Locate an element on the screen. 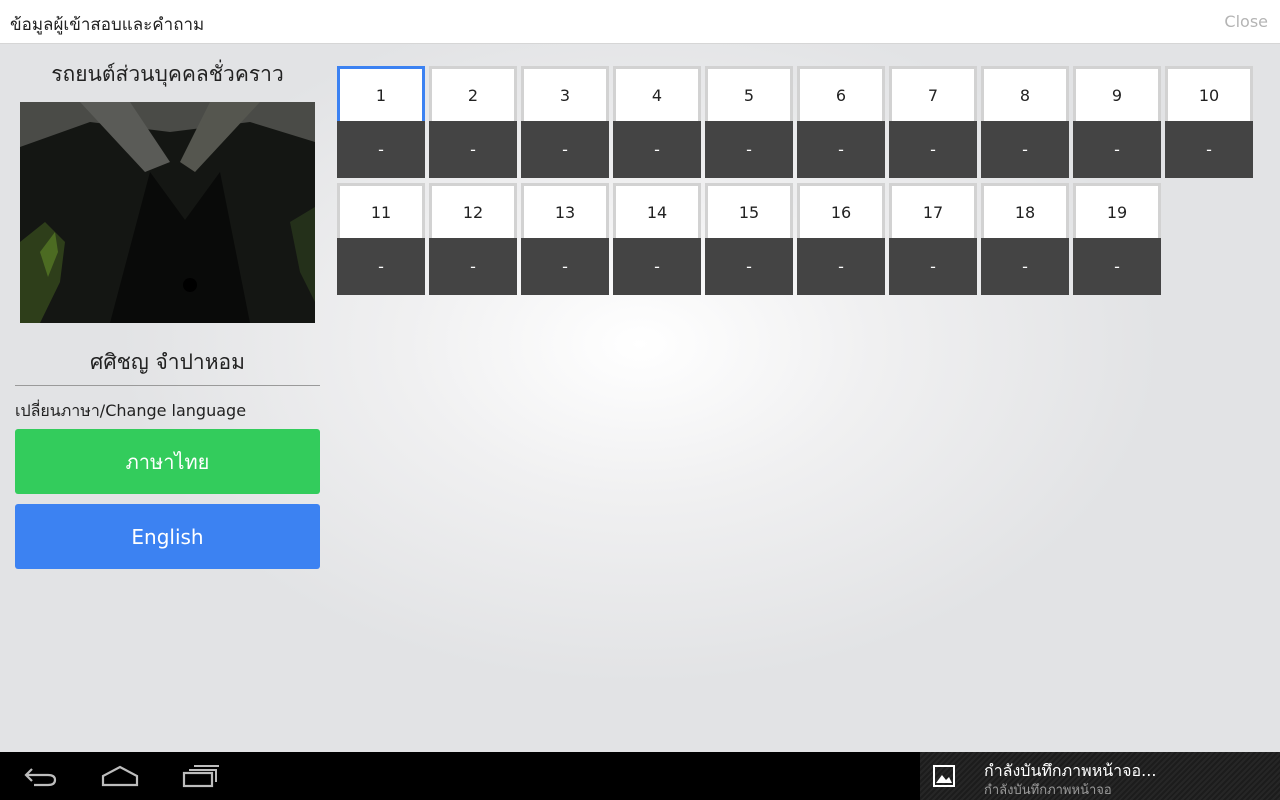 This screenshot has width=1280, height=800. question-cell: 17 - is located at coordinates (933, 239).